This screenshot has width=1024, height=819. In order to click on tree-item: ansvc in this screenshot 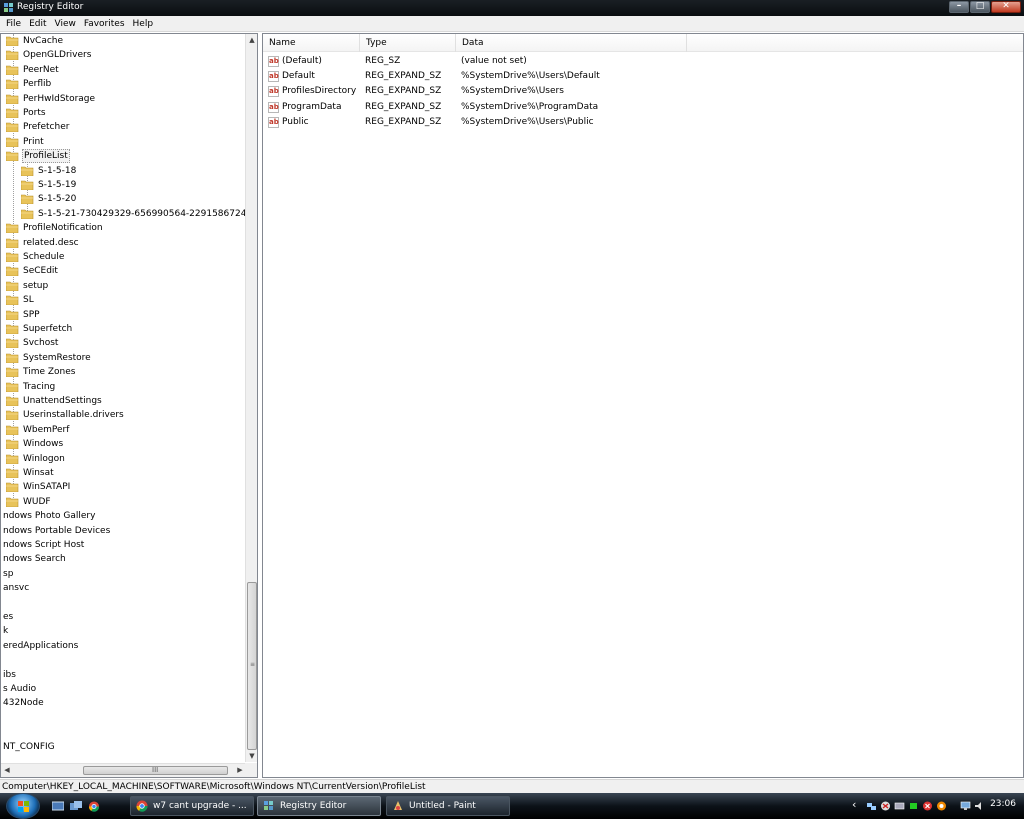, I will do `click(123, 588)`.